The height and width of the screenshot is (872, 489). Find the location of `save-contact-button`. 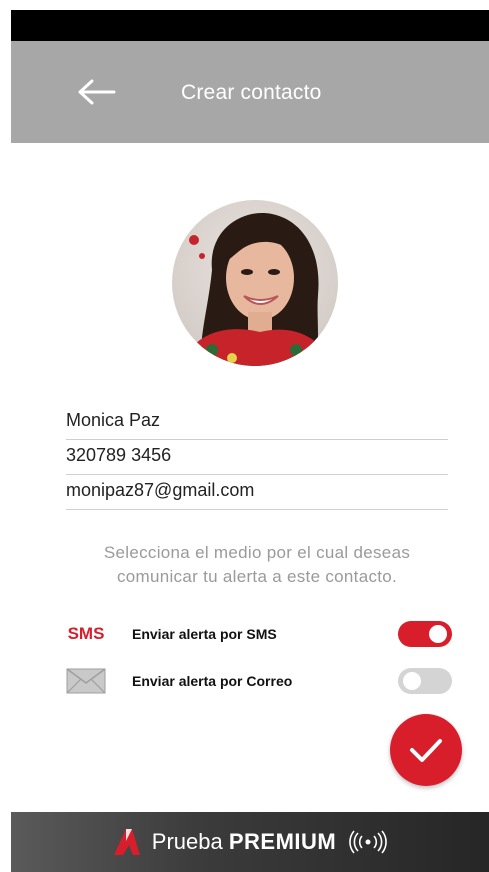

save-contact-button is located at coordinates (426, 750).